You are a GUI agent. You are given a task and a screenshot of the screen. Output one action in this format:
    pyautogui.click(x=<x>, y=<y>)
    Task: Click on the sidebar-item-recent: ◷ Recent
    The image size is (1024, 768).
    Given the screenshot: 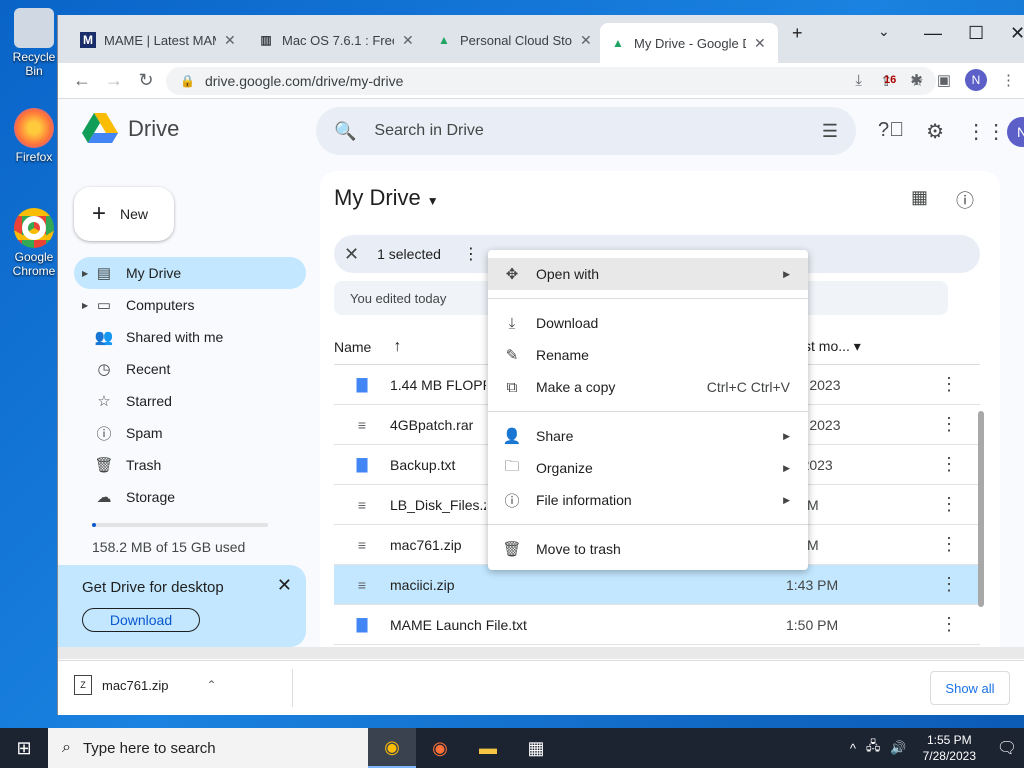 What is the action you would take?
    pyautogui.click(x=190, y=369)
    